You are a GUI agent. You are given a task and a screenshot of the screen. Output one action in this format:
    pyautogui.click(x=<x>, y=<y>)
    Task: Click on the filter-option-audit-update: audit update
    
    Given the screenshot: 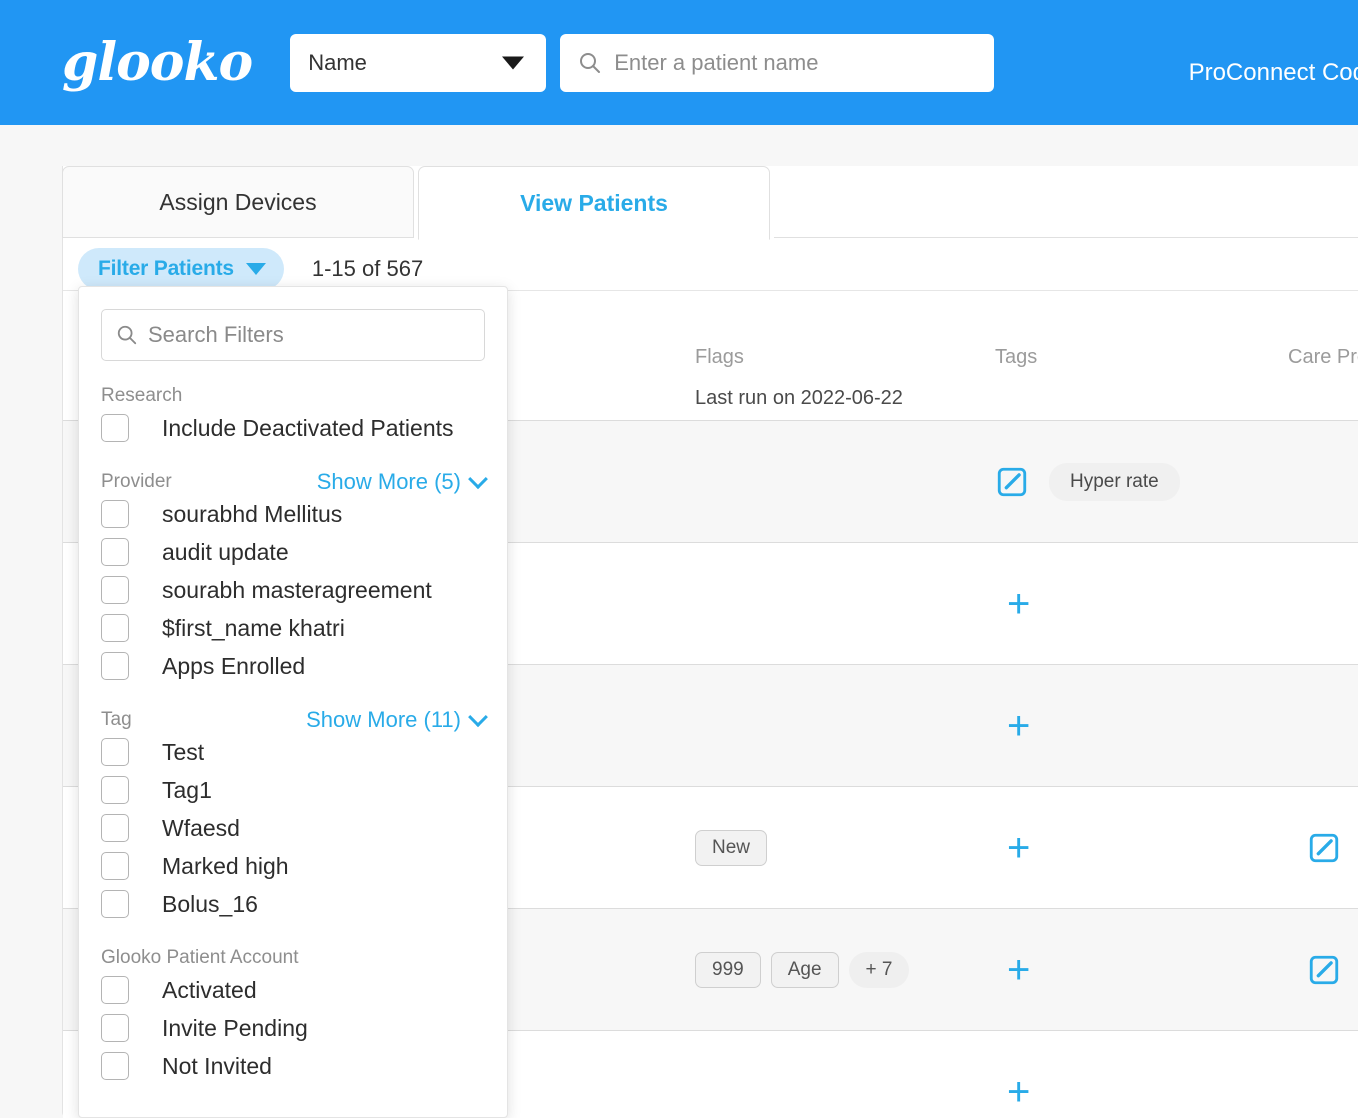 What is the action you would take?
    pyautogui.click(x=293, y=552)
    